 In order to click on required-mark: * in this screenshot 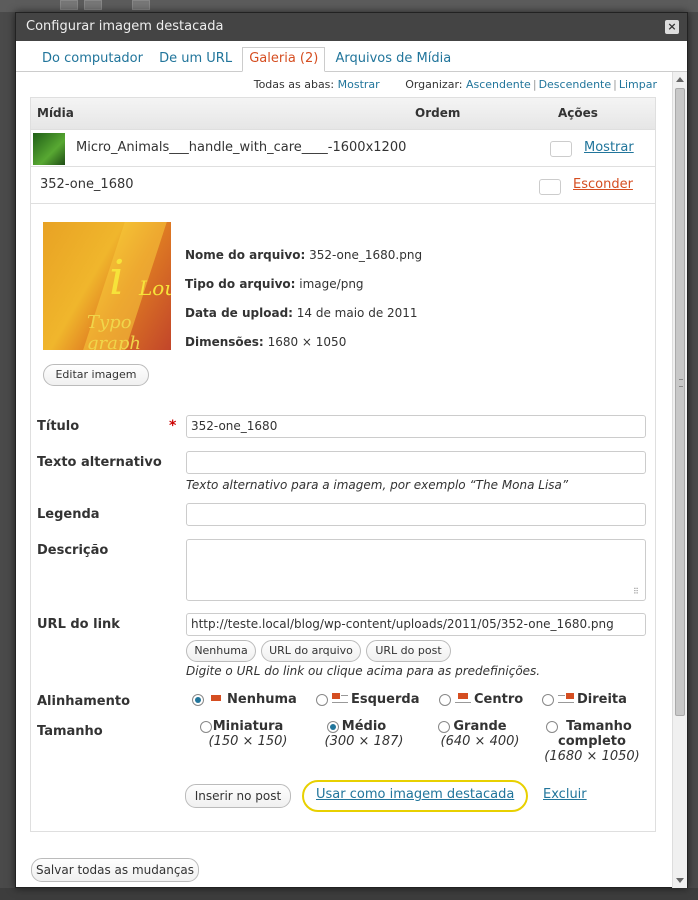, I will do `click(173, 426)`.